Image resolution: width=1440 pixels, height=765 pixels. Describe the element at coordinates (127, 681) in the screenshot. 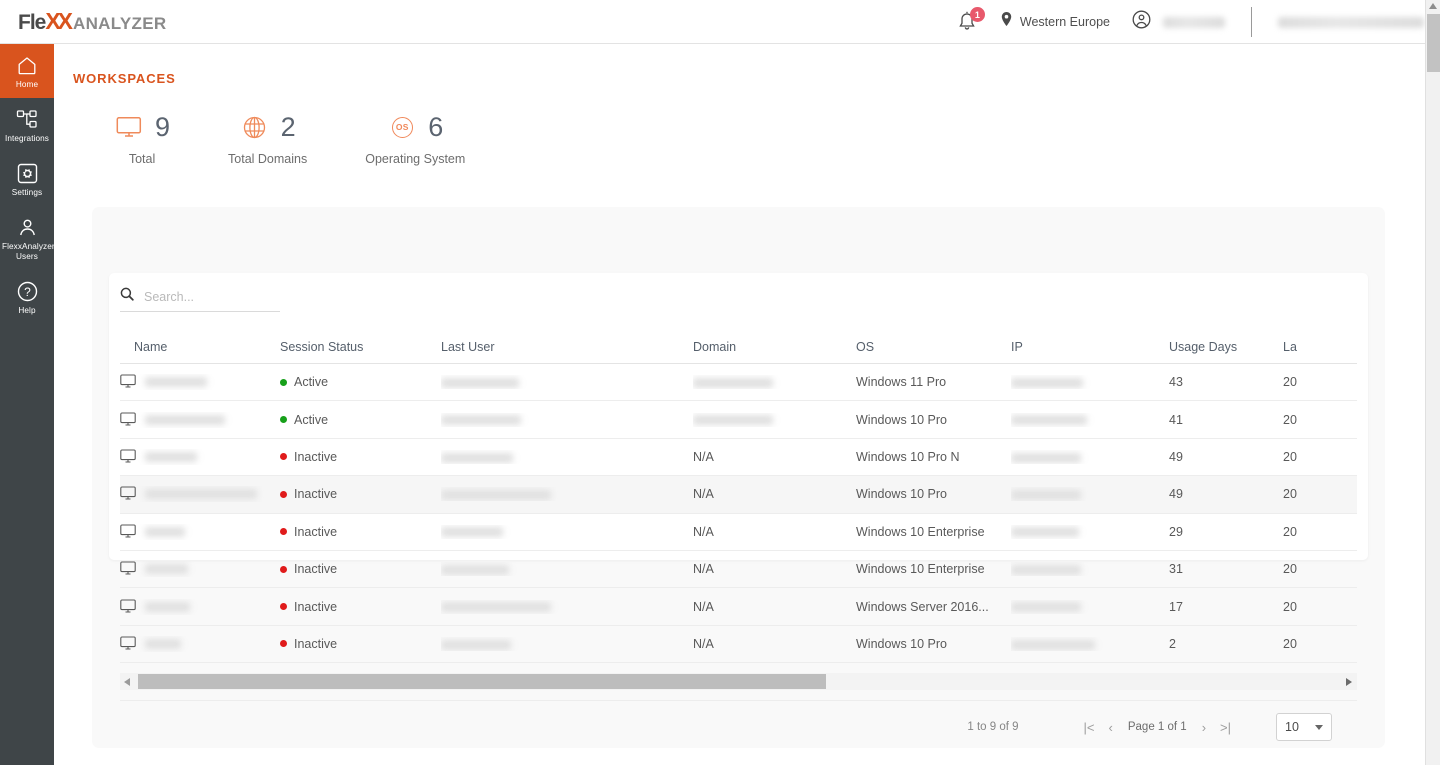

I see `scroll-left-arrow-icon` at that location.